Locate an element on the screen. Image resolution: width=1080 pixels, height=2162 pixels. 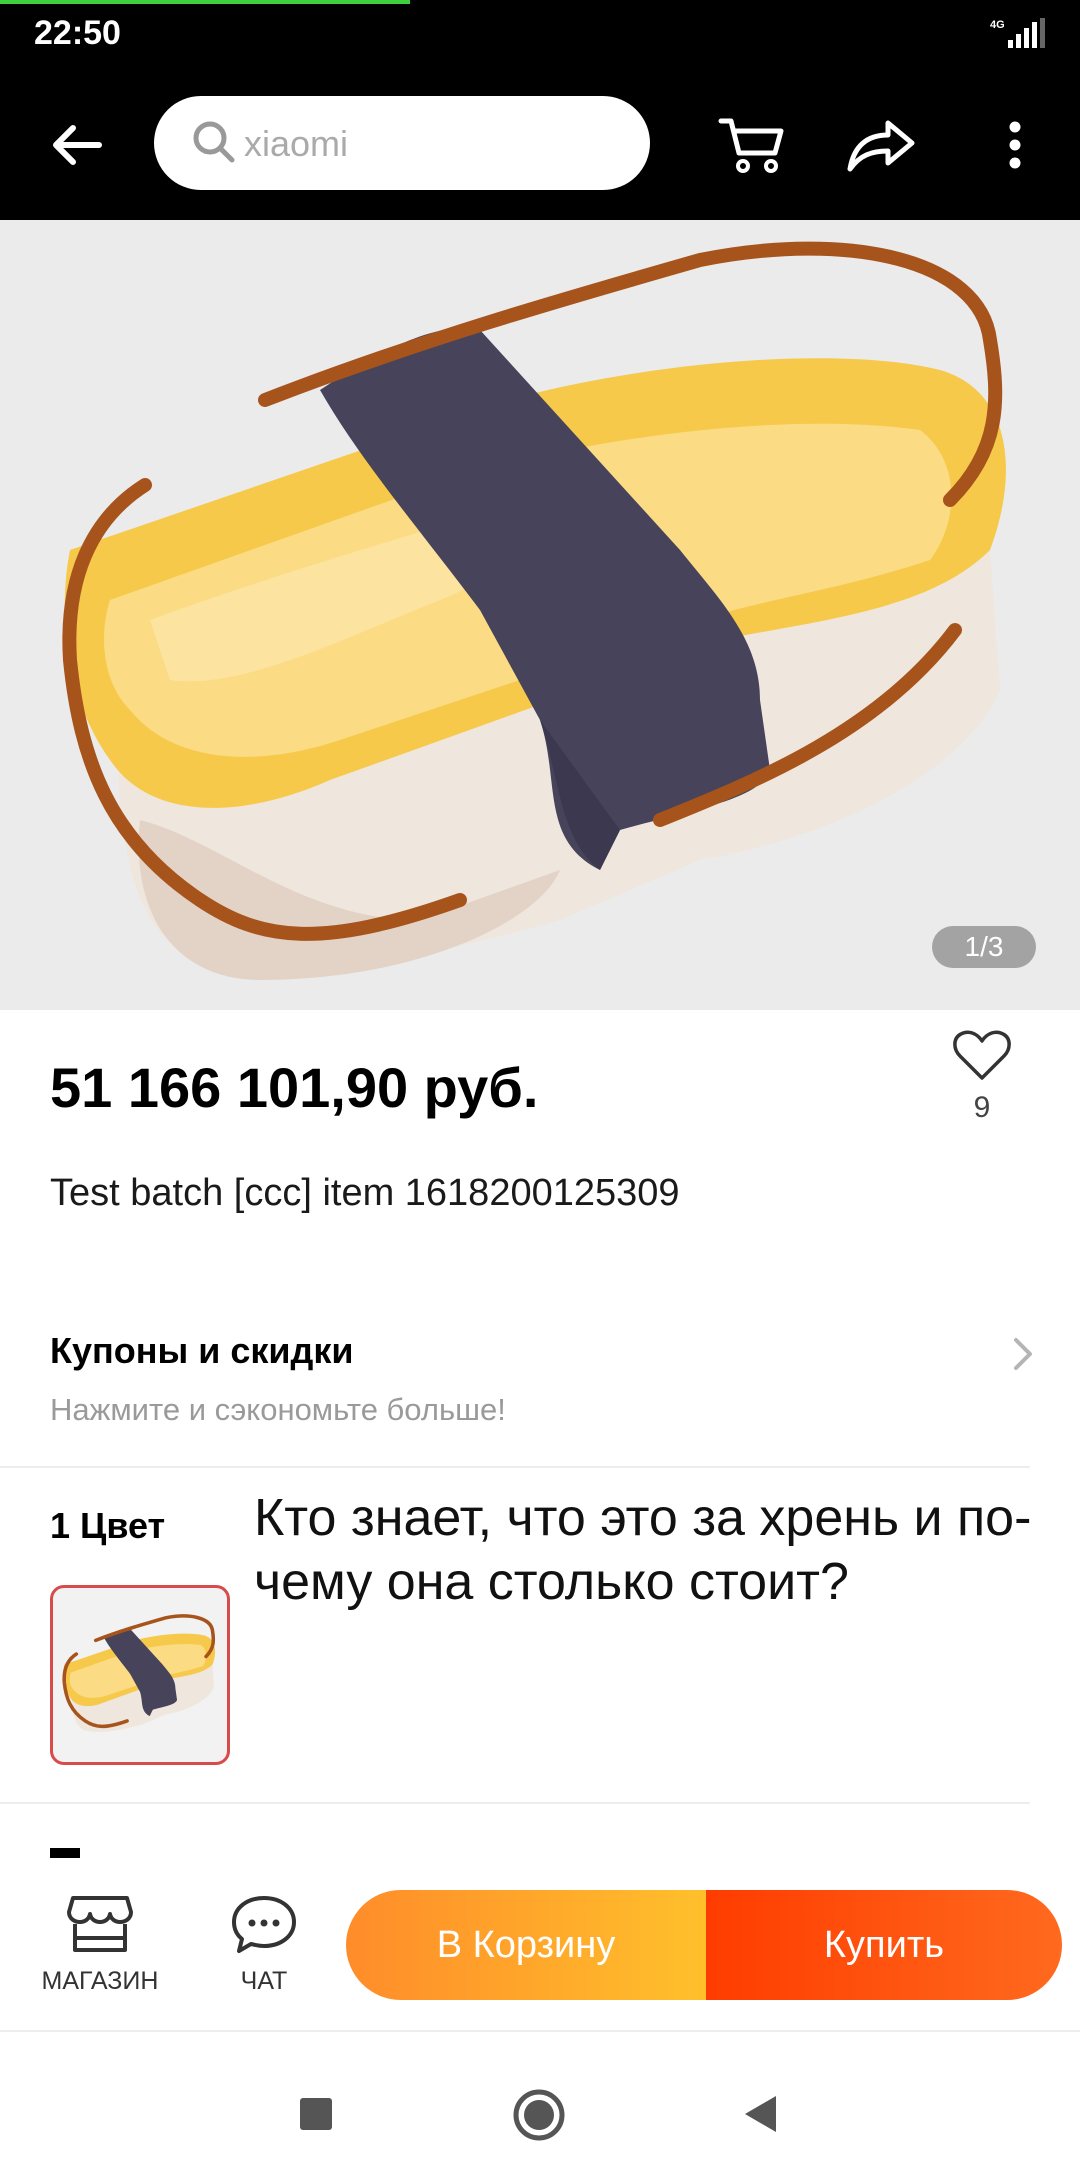
chat-button: ЧАТ is located at coordinates (264, 1945).